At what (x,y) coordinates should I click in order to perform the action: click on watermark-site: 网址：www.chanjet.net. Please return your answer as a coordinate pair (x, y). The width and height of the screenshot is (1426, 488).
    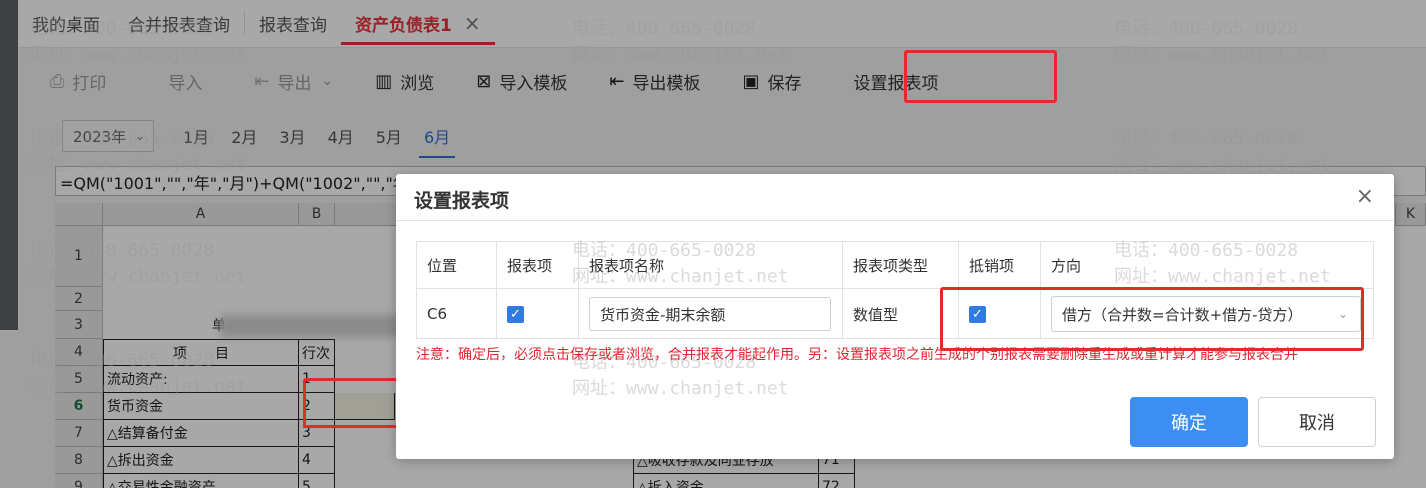
    Looking at the image, I should click on (680, 388).